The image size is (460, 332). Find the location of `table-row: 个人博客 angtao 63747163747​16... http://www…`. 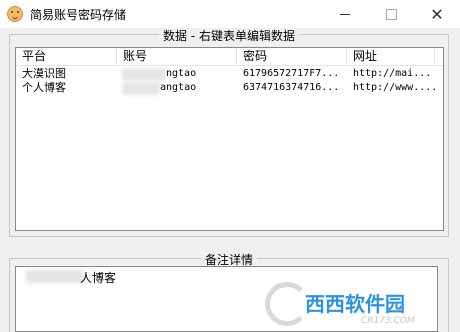

table-row: 个人博客 angtao 63747163747​16... http://www… is located at coordinates (229, 88).